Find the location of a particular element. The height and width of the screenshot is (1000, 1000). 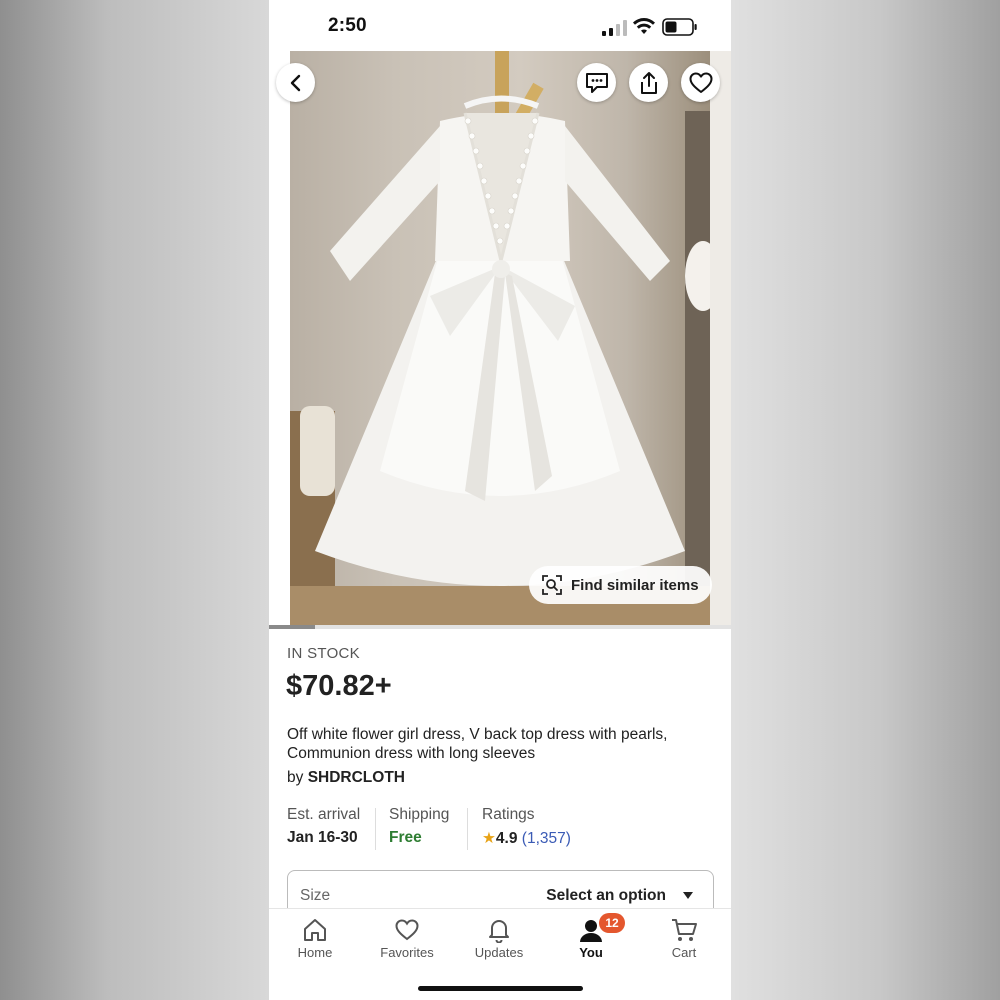

product-price: $70.82+ is located at coordinates (339, 686).